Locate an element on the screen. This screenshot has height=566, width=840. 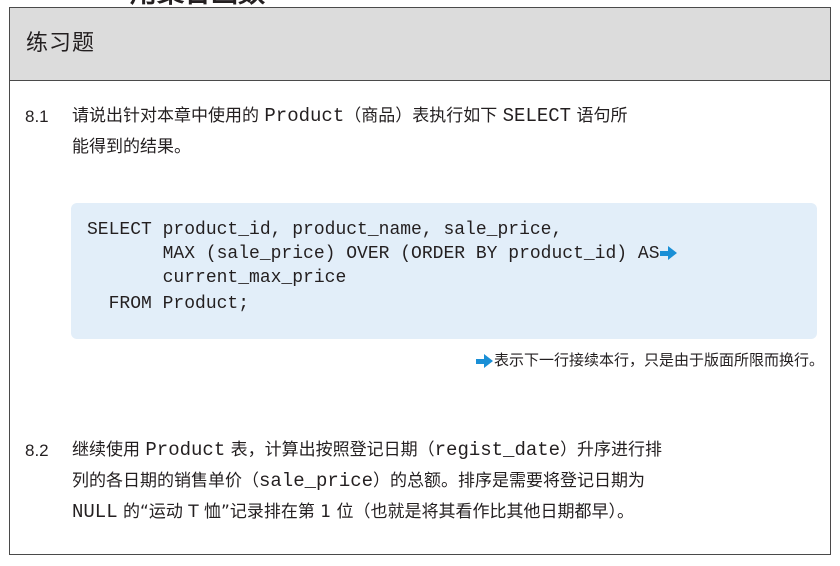
question-8-1-line-1: 请说出针对本章中使用的 Product（商品）表执行如下 SELECT 语句所 is located at coordinates (447, 116).